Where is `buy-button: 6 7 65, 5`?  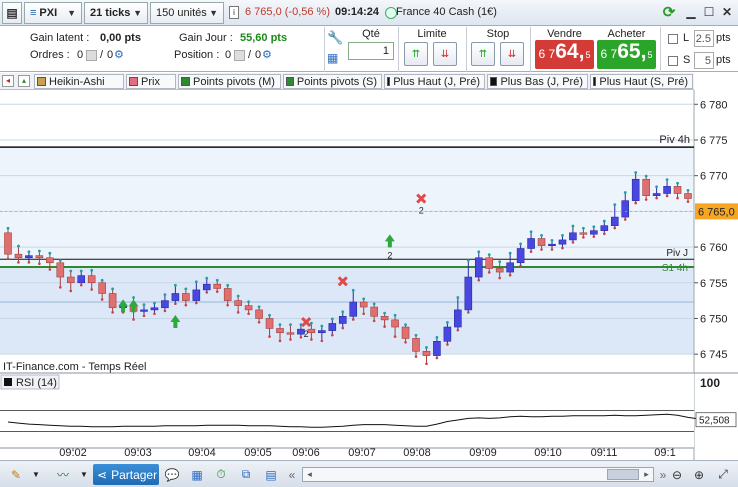
buy-button: 6 7 65, 5 is located at coordinates (626, 54).